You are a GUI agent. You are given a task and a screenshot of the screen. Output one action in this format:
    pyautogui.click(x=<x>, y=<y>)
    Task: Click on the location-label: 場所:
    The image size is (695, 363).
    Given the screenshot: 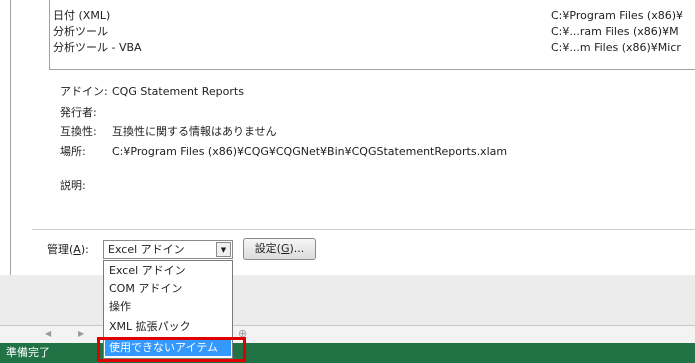 What is the action you would take?
    pyautogui.click(x=73, y=151)
    